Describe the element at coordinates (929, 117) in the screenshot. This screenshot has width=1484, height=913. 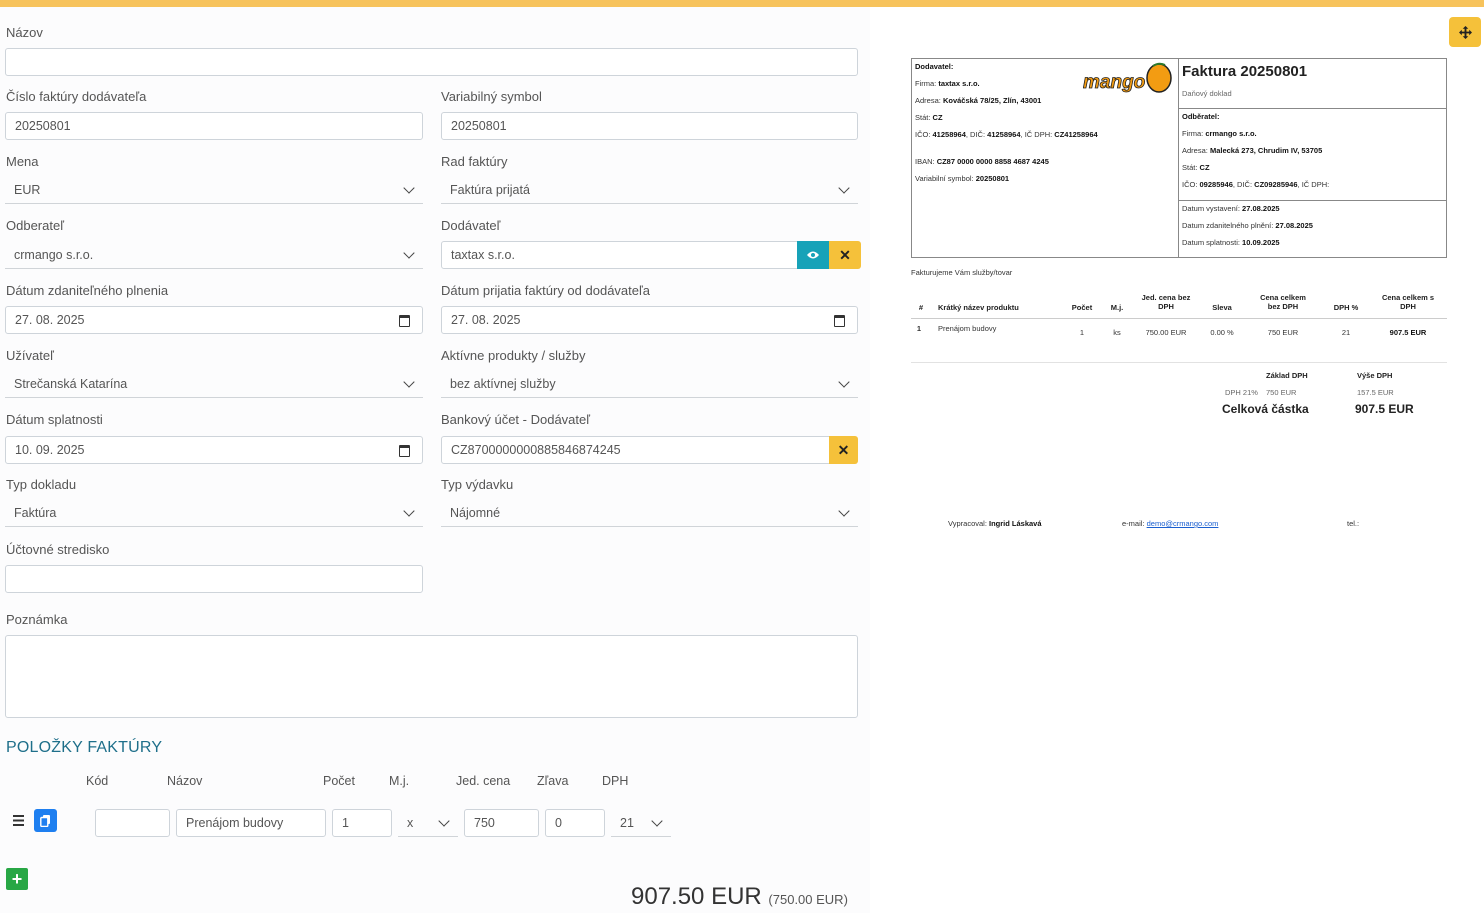
I see `supplier-stat: Stát: CZ` at that location.